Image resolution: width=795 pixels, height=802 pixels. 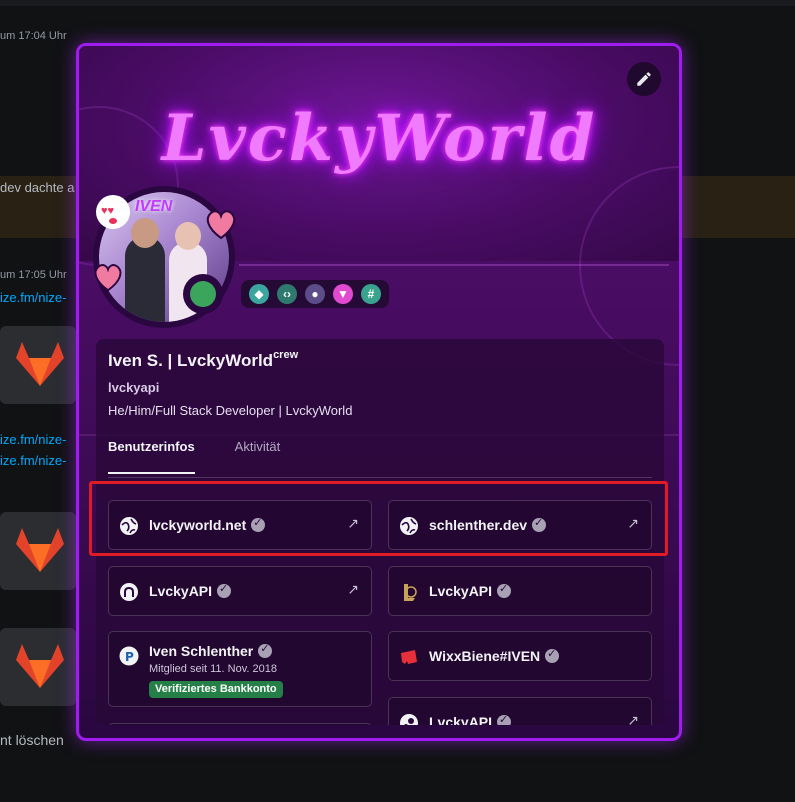 I want to click on connection-label-text: WixxBiene#IVEN, so click(x=485, y=656).